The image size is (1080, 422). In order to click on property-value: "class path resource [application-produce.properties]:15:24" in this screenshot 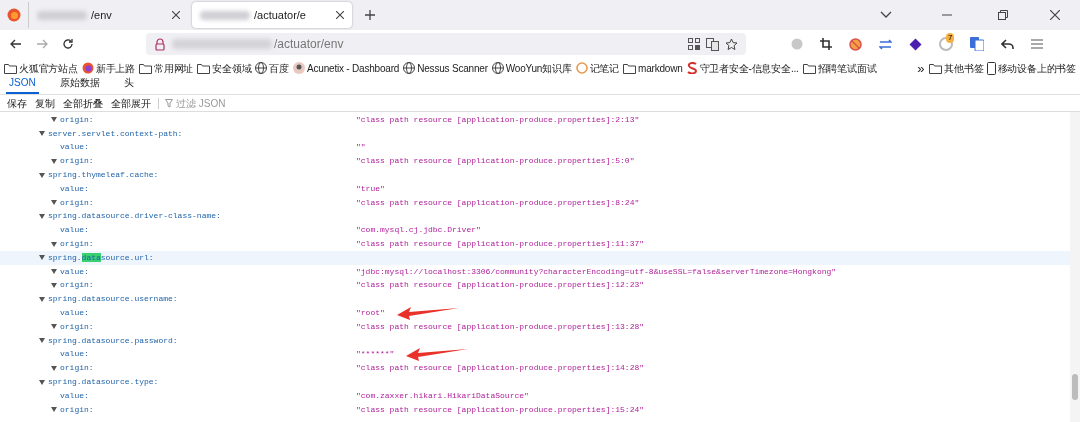, I will do `click(500, 409)`.